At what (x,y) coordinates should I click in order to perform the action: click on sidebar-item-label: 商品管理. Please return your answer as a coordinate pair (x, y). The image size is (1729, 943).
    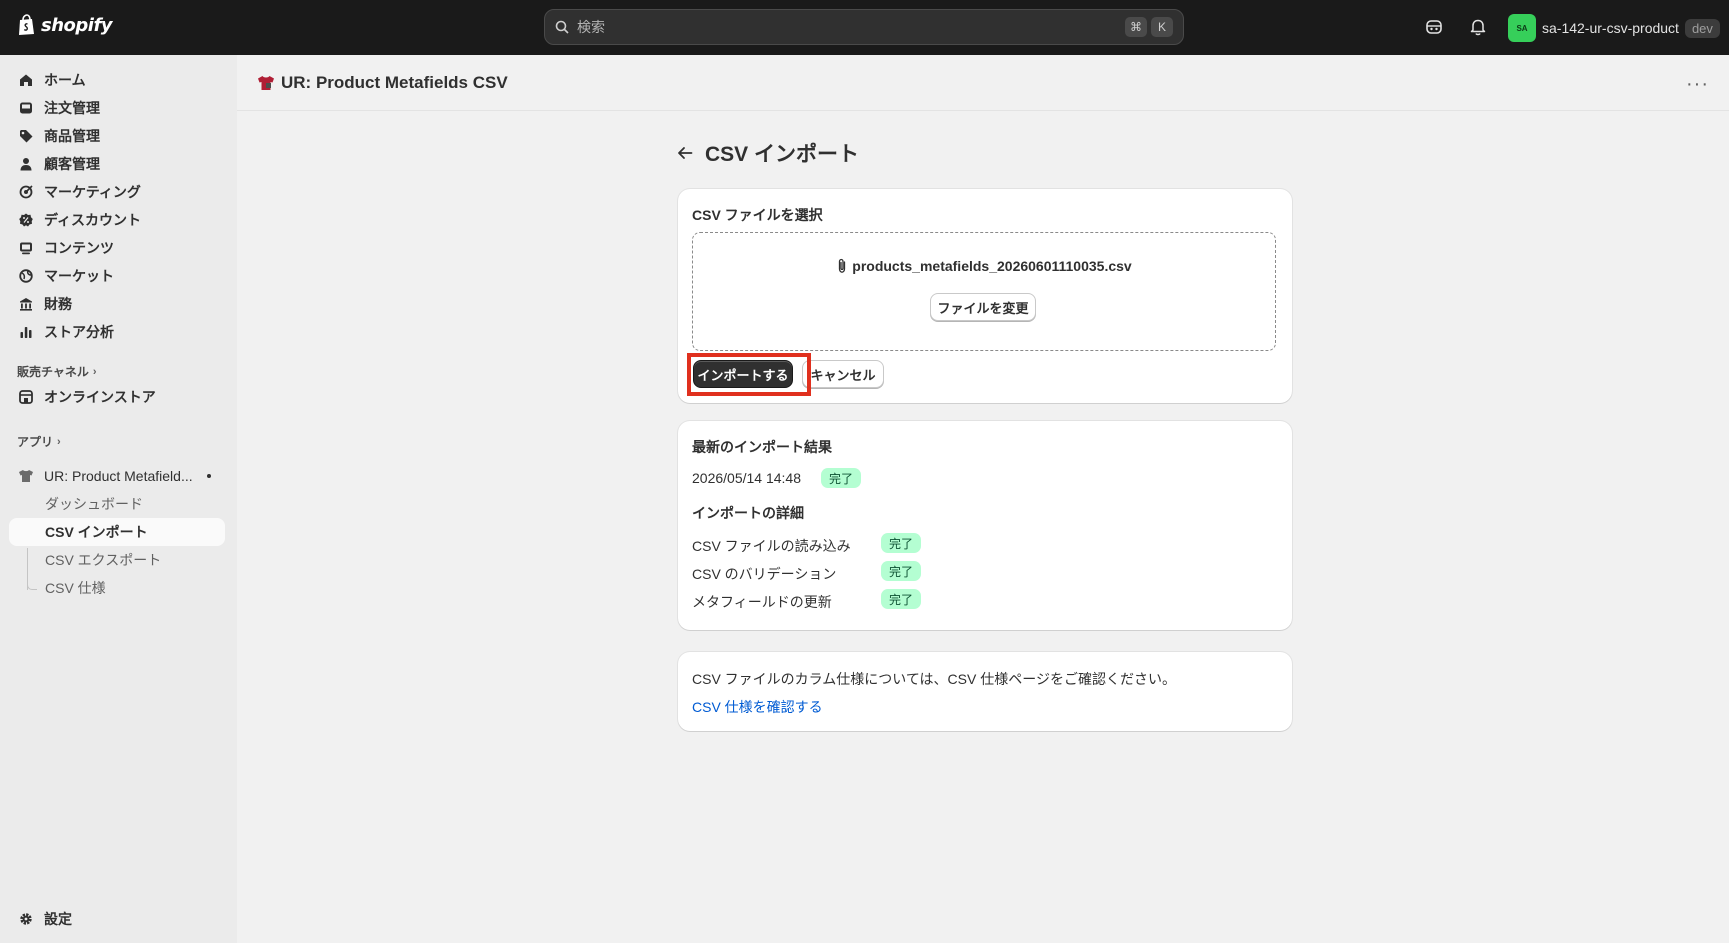
    Looking at the image, I should click on (72, 136).